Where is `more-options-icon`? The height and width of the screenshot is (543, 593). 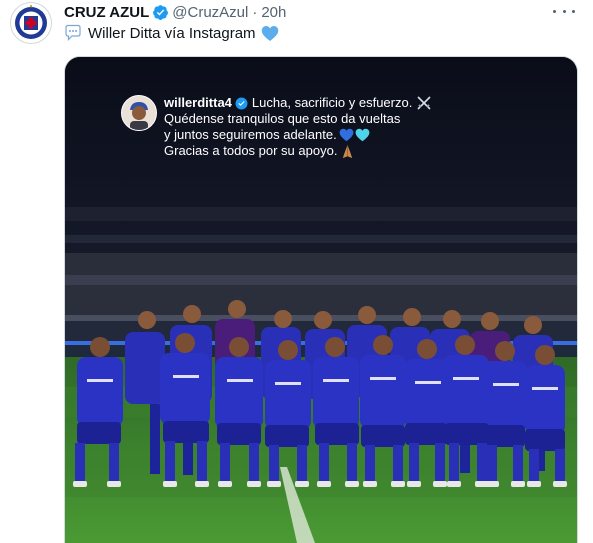
more-options-icon is located at coordinates (564, 11).